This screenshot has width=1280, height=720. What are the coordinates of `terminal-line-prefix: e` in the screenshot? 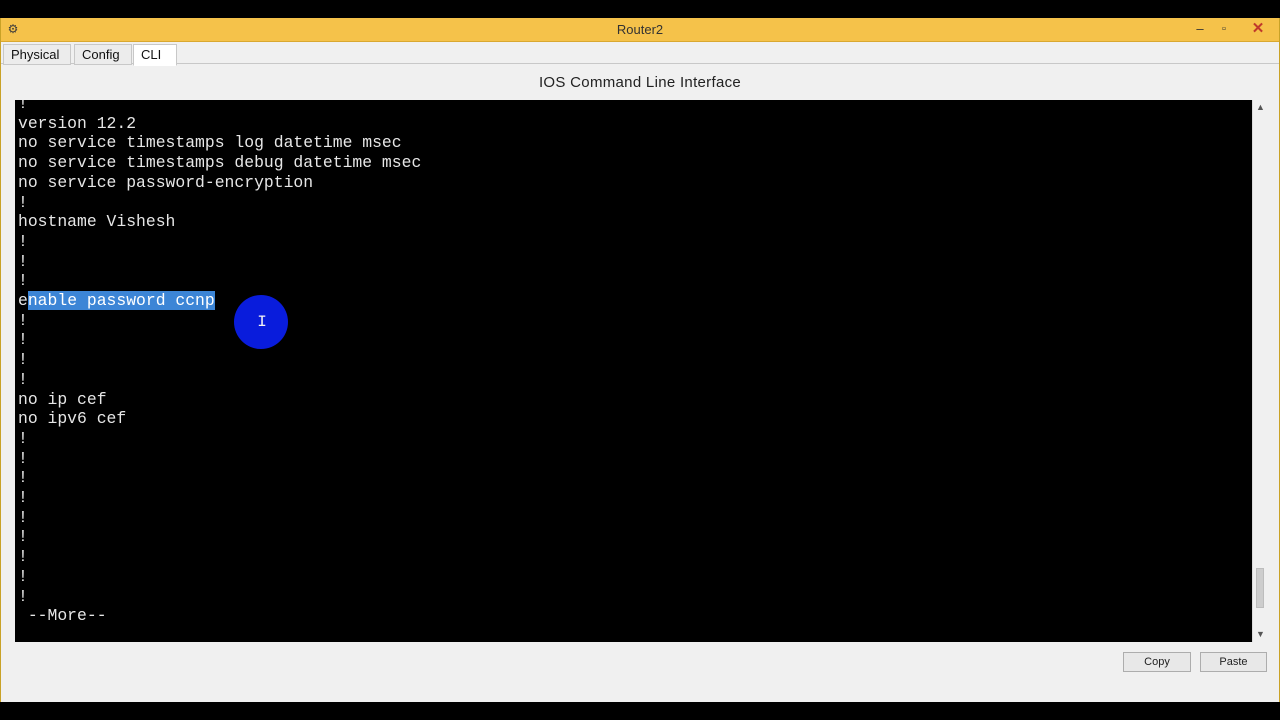 It's located at (23, 300).